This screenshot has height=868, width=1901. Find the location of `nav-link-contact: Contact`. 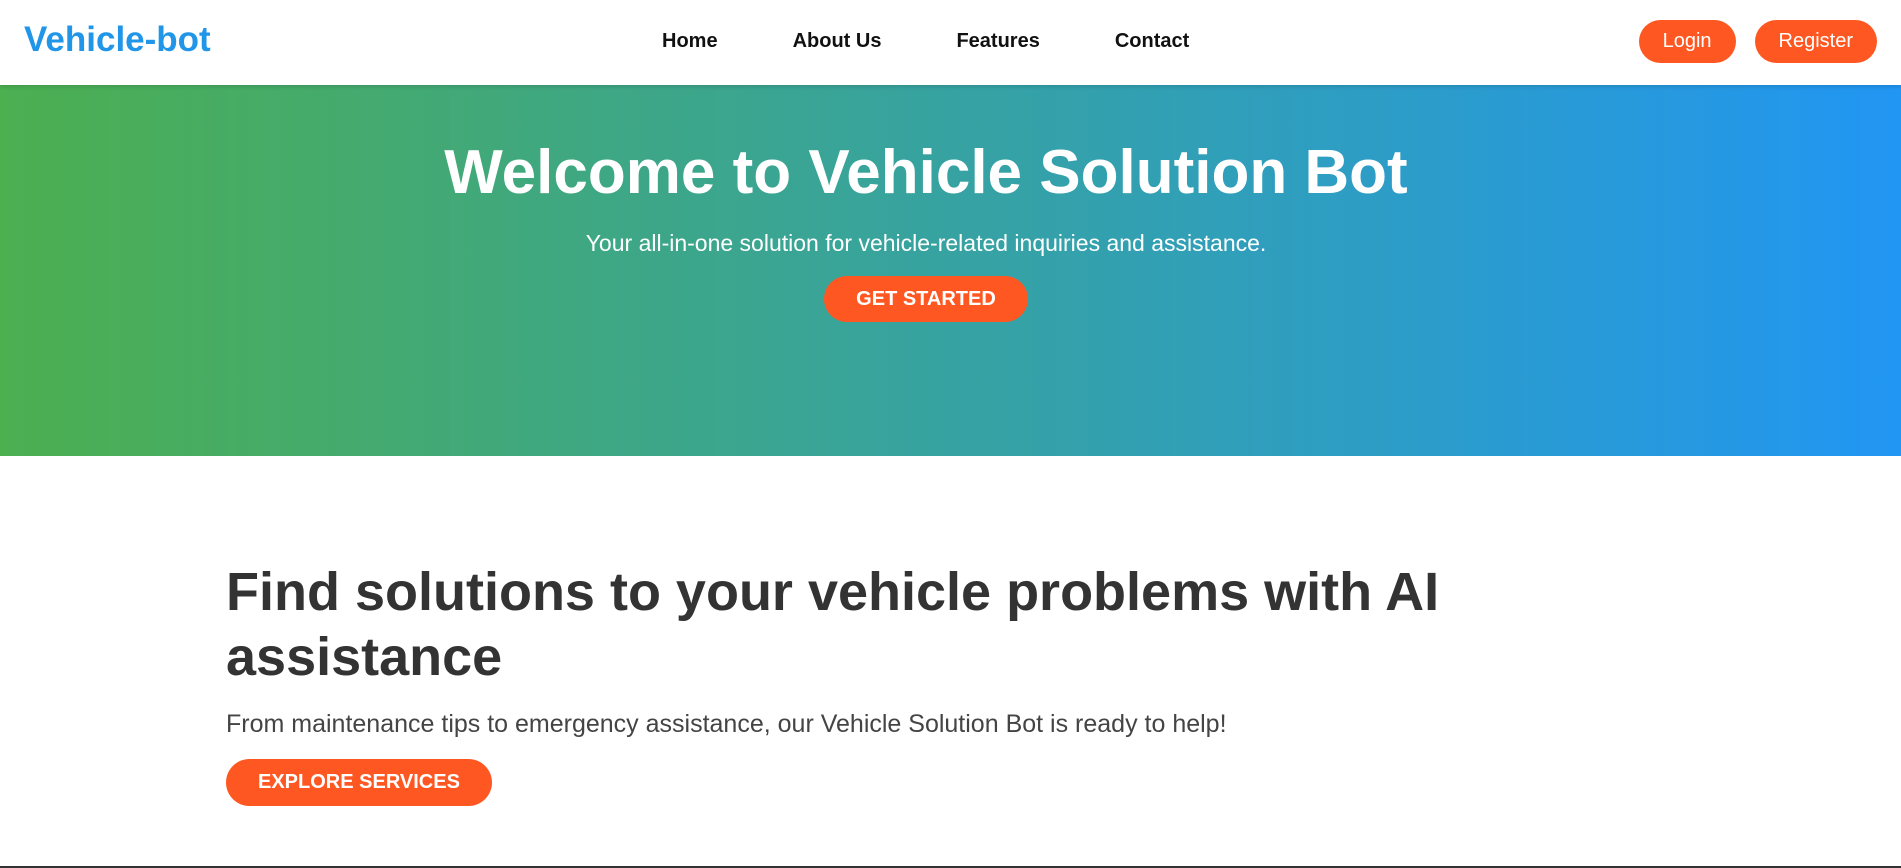

nav-link-contact: Contact is located at coordinates (1152, 41).